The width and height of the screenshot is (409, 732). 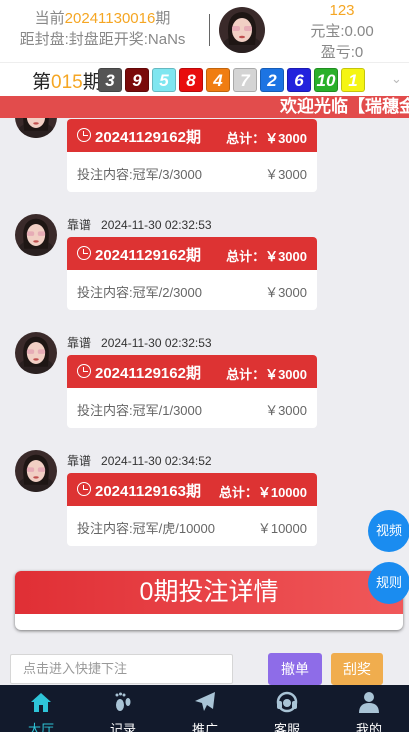 I want to click on cancel-order-button: 撤单, so click(x=295, y=669).